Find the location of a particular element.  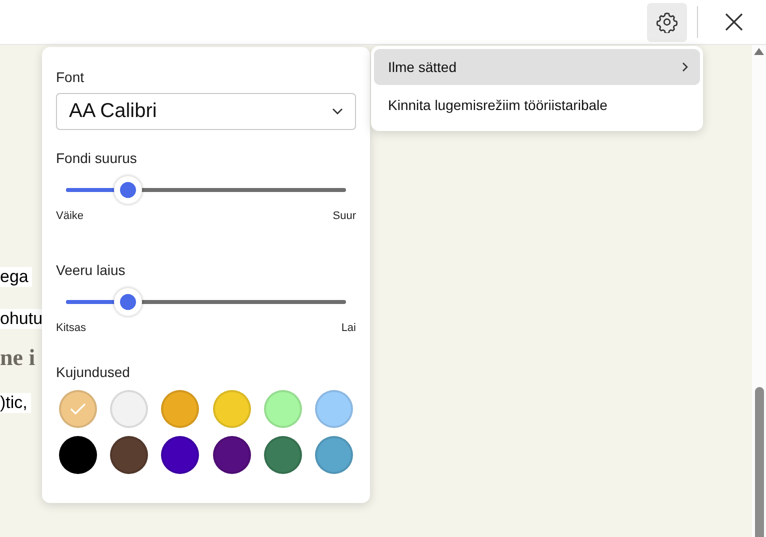

chevron-down-icon is located at coordinates (337, 111).